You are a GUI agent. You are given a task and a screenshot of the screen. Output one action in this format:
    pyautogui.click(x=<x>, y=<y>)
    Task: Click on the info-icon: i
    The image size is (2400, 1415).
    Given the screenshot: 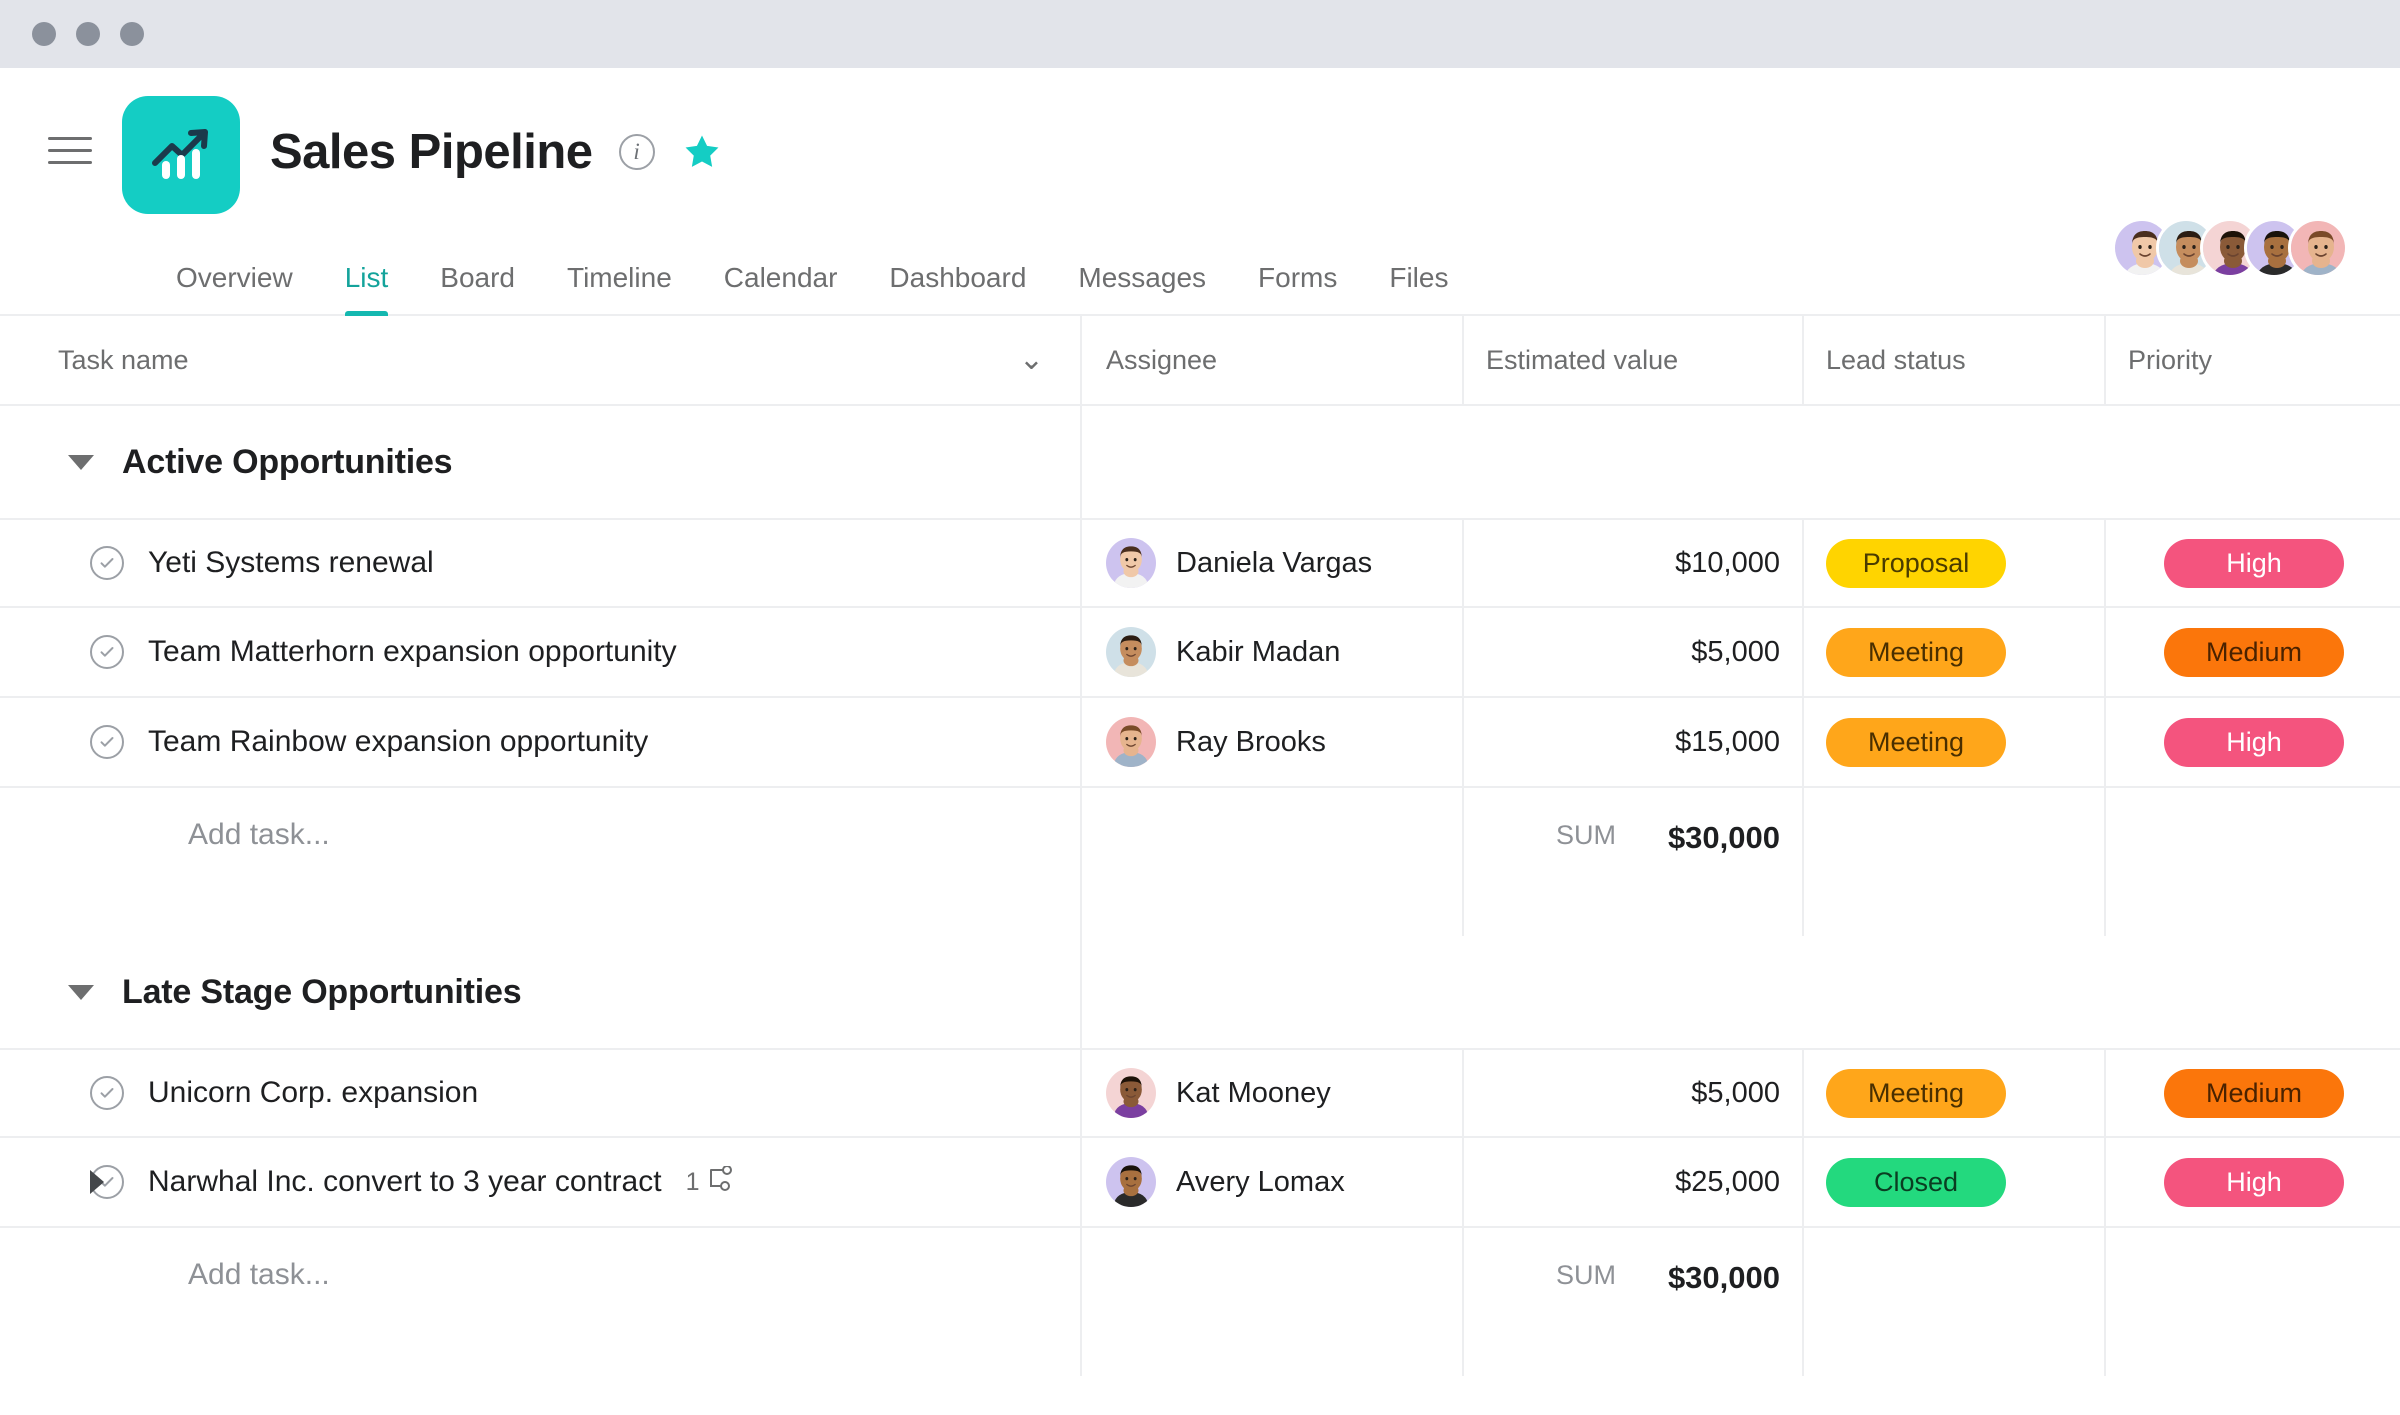 What is the action you would take?
    pyautogui.click(x=636, y=152)
    